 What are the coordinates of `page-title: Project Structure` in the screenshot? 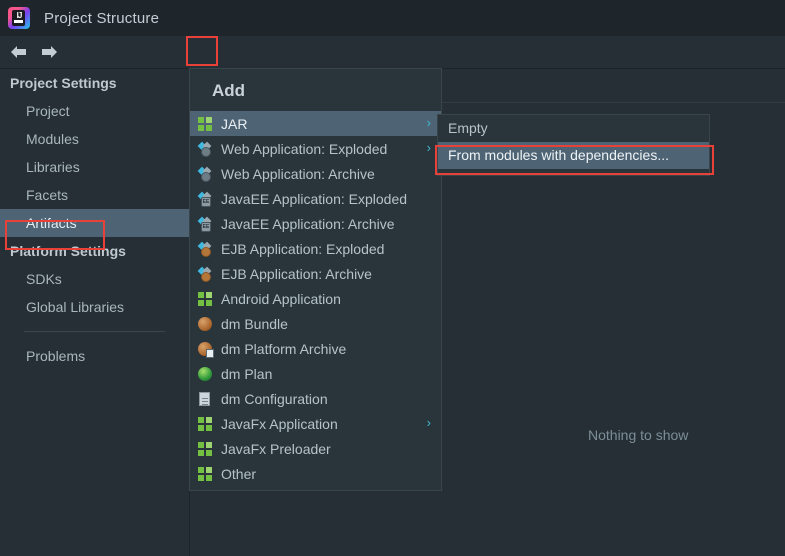 It's located at (102, 18).